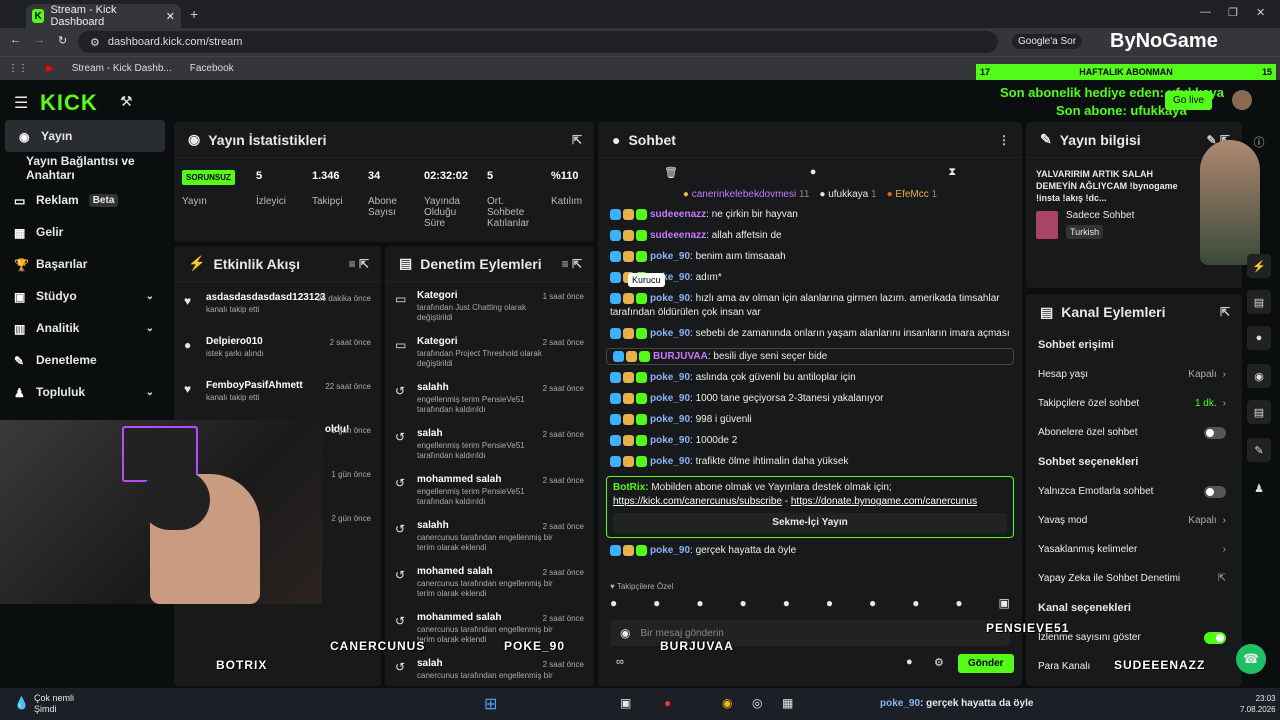 The height and width of the screenshot is (720, 1280). Describe the element at coordinates (1134, 578) in the screenshot. I see `channel-setting-row: Yapay Zeka ile Sohbet Denetimi ⇱` at that location.